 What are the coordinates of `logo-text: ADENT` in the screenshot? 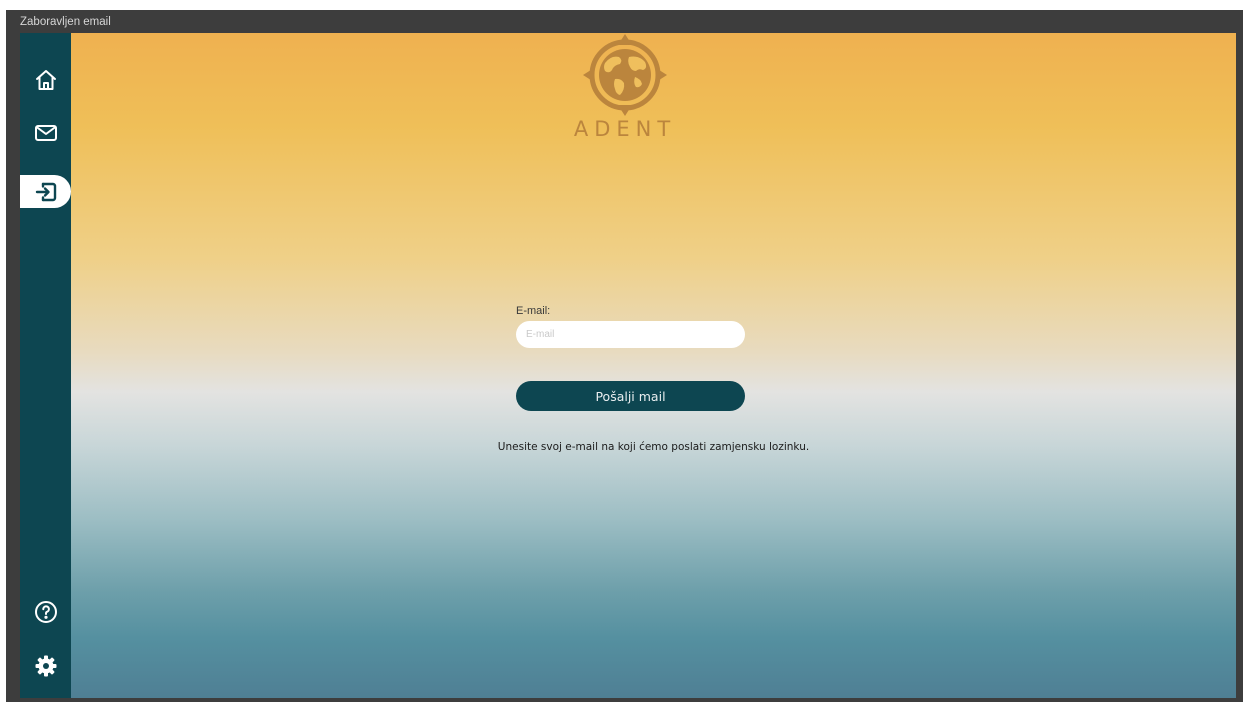 It's located at (625, 129).